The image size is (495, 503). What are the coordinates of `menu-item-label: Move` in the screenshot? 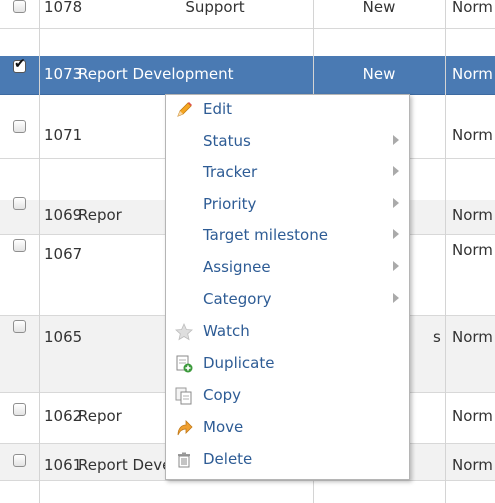 It's located at (223, 427).